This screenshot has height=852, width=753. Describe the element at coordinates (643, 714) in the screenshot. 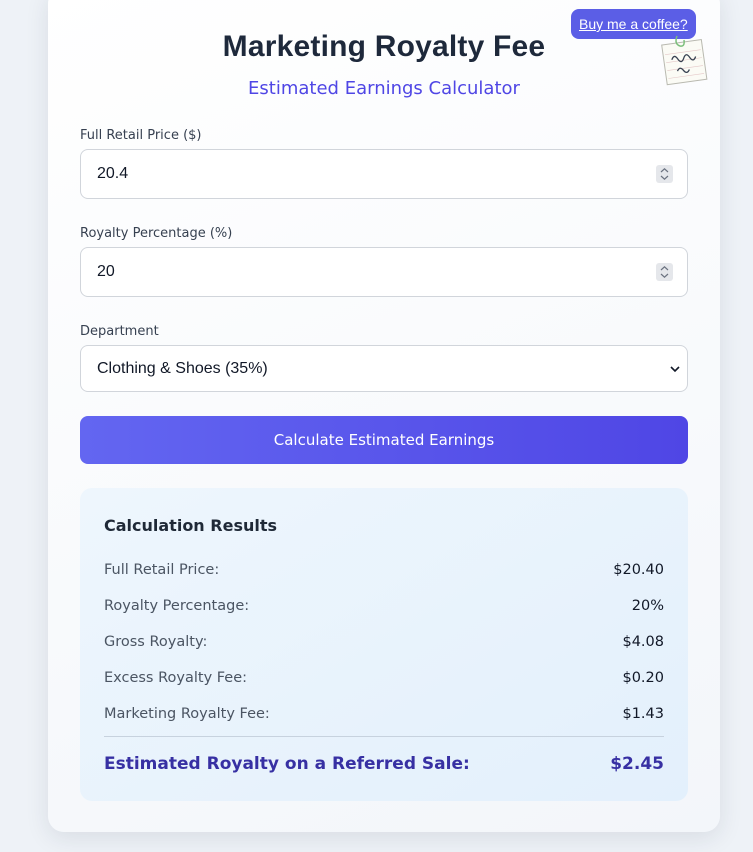

I see `result-value: $1.43` at that location.